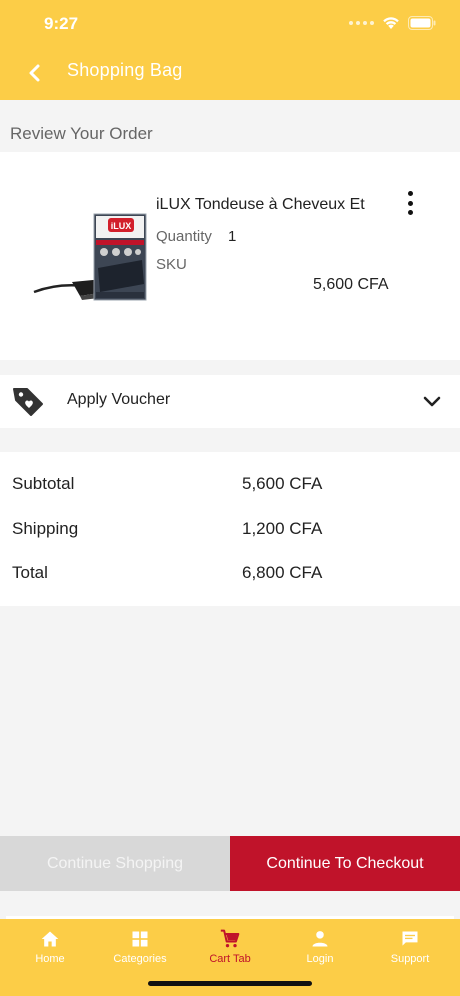 The image size is (460, 996). I want to click on status-time: 9:27, so click(61, 23).